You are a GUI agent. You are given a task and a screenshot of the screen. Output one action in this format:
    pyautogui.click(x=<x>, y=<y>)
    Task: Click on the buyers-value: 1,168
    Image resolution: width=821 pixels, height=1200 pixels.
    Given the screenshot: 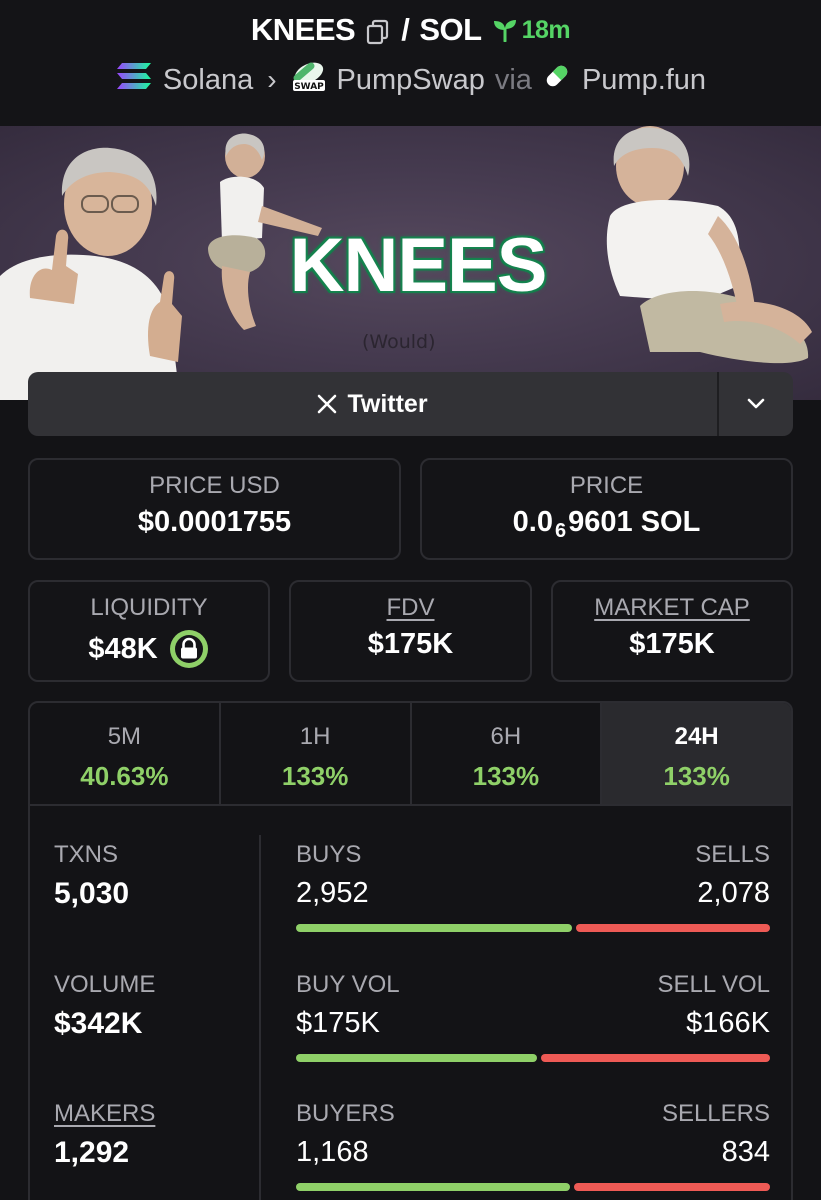 What is the action you would take?
    pyautogui.click(x=332, y=1152)
    